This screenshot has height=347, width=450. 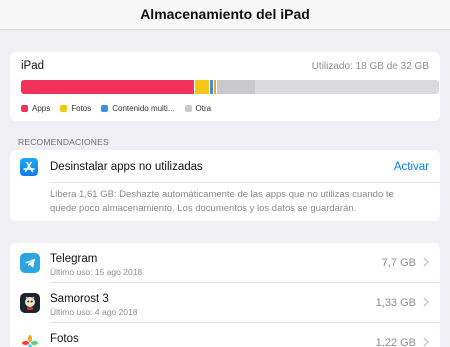 What do you see at coordinates (79, 299) in the screenshot?
I see `app-name: Samorost 3` at bounding box center [79, 299].